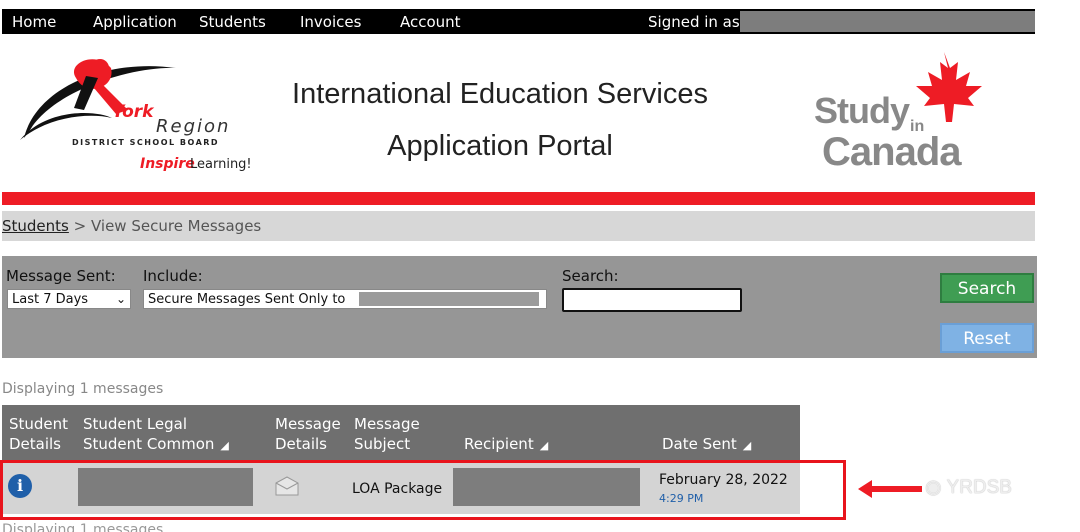 The image size is (1080, 532). I want to click on nav-application: Application, so click(135, 22).